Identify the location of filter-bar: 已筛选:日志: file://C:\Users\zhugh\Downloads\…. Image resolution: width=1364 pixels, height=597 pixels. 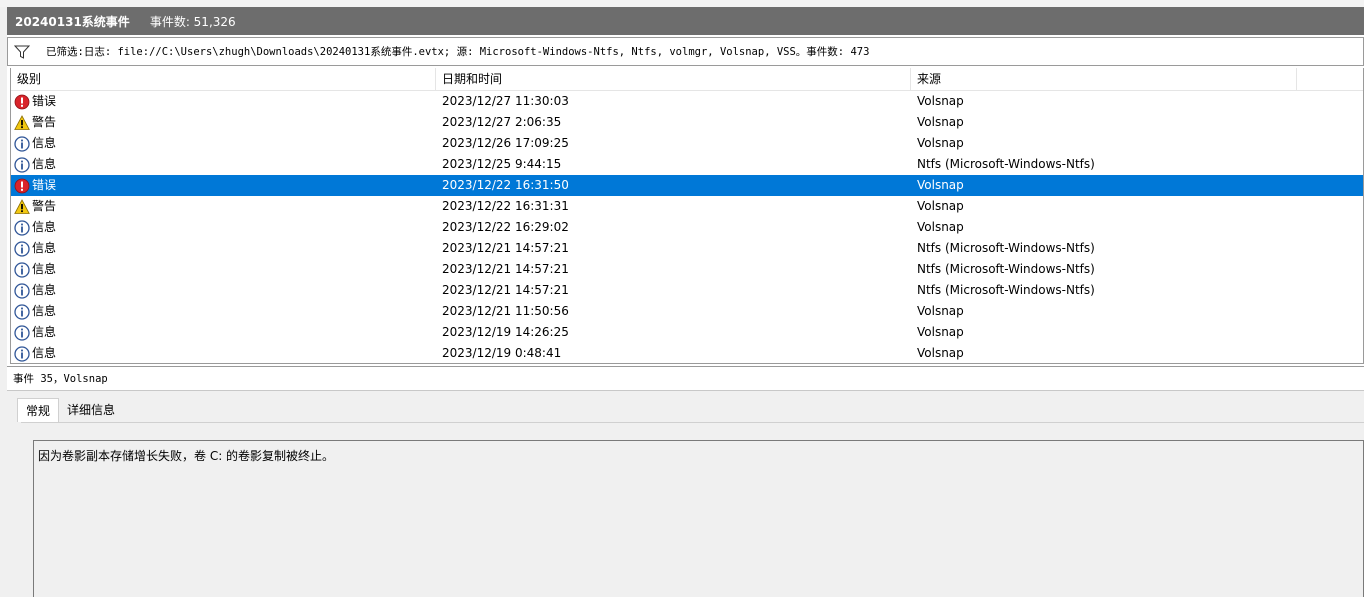
(685, 51).